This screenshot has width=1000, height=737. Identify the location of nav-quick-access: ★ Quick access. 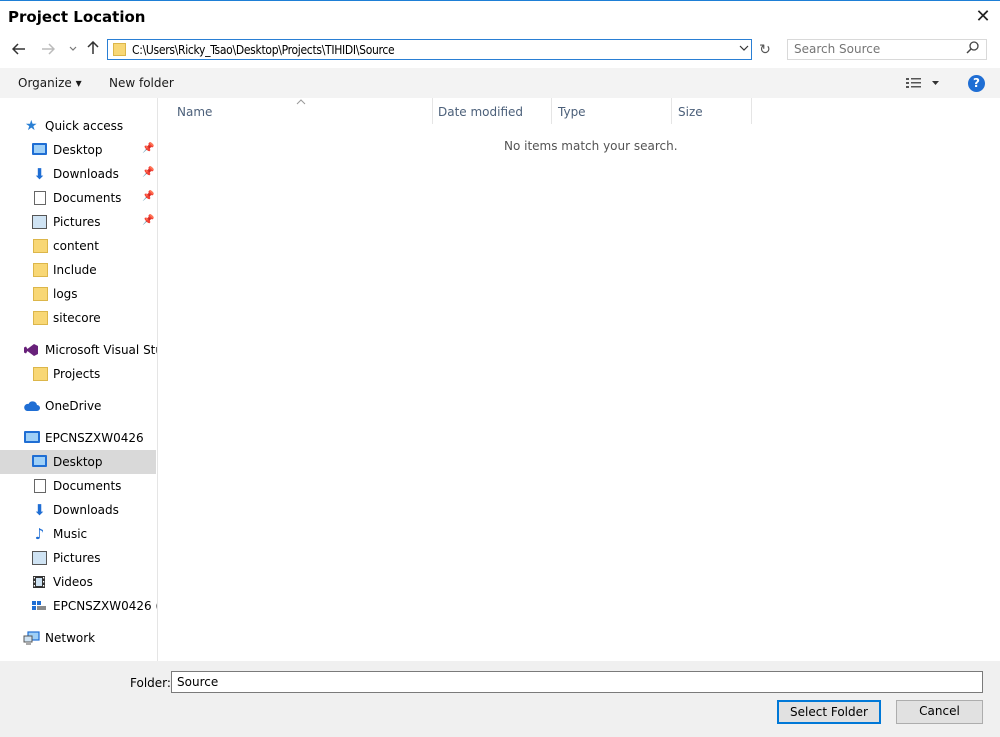
(78, 126).